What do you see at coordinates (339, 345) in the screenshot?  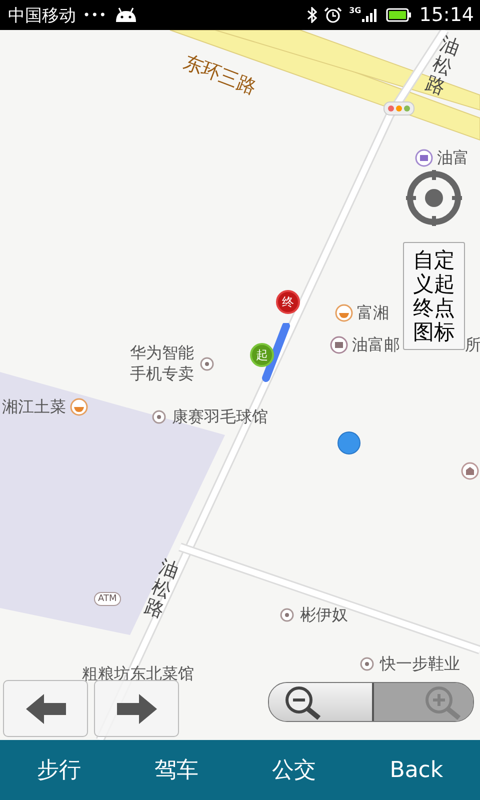 I see `envelope-icon` at bounding box center [339, 345].